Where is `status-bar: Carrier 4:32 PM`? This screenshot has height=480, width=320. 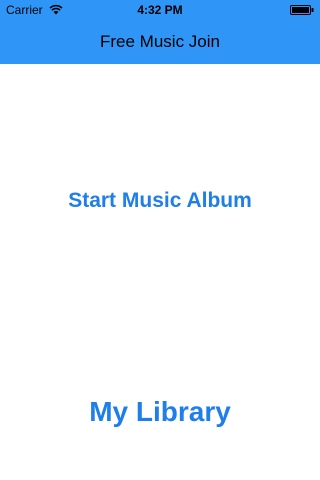 status-bar: Carrier 4:32 PM is located at coordinates (160, 10).